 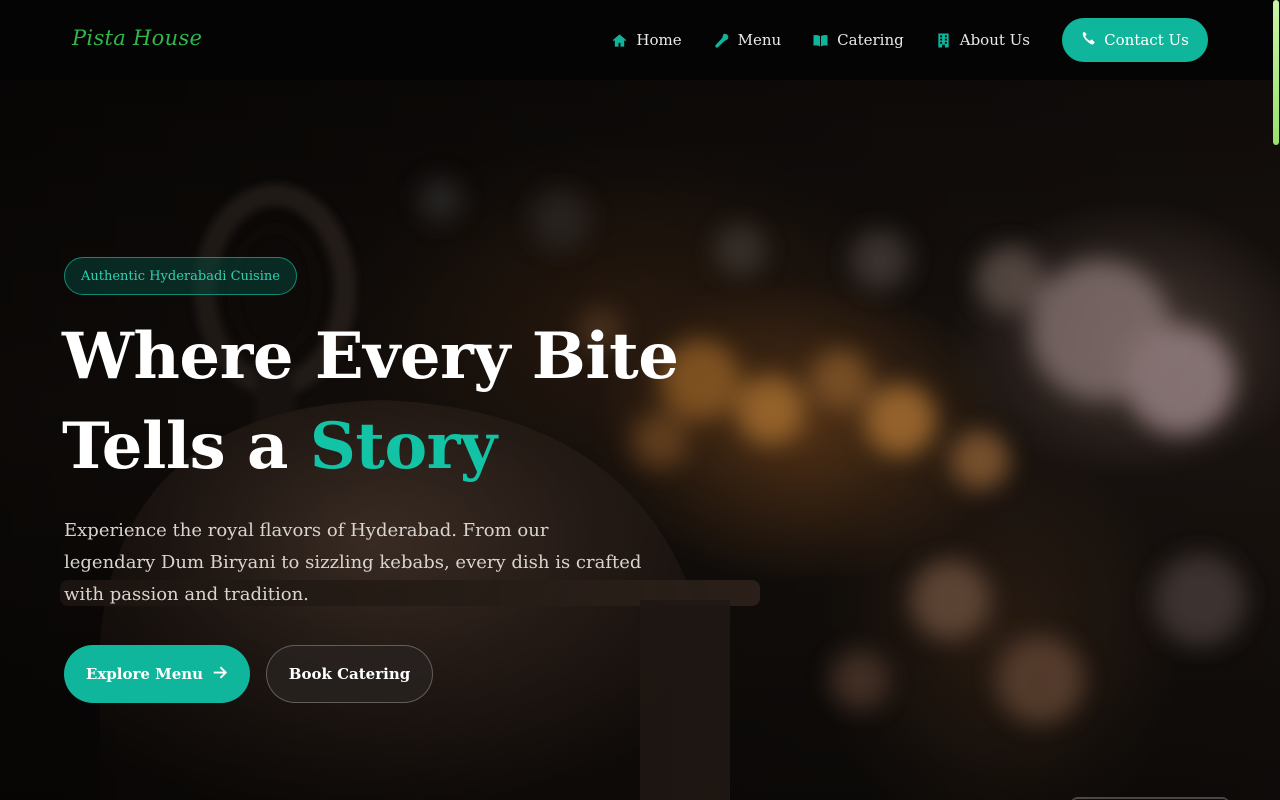 I want to click on nav-label-about: About Us, so click(x=994, y=40).